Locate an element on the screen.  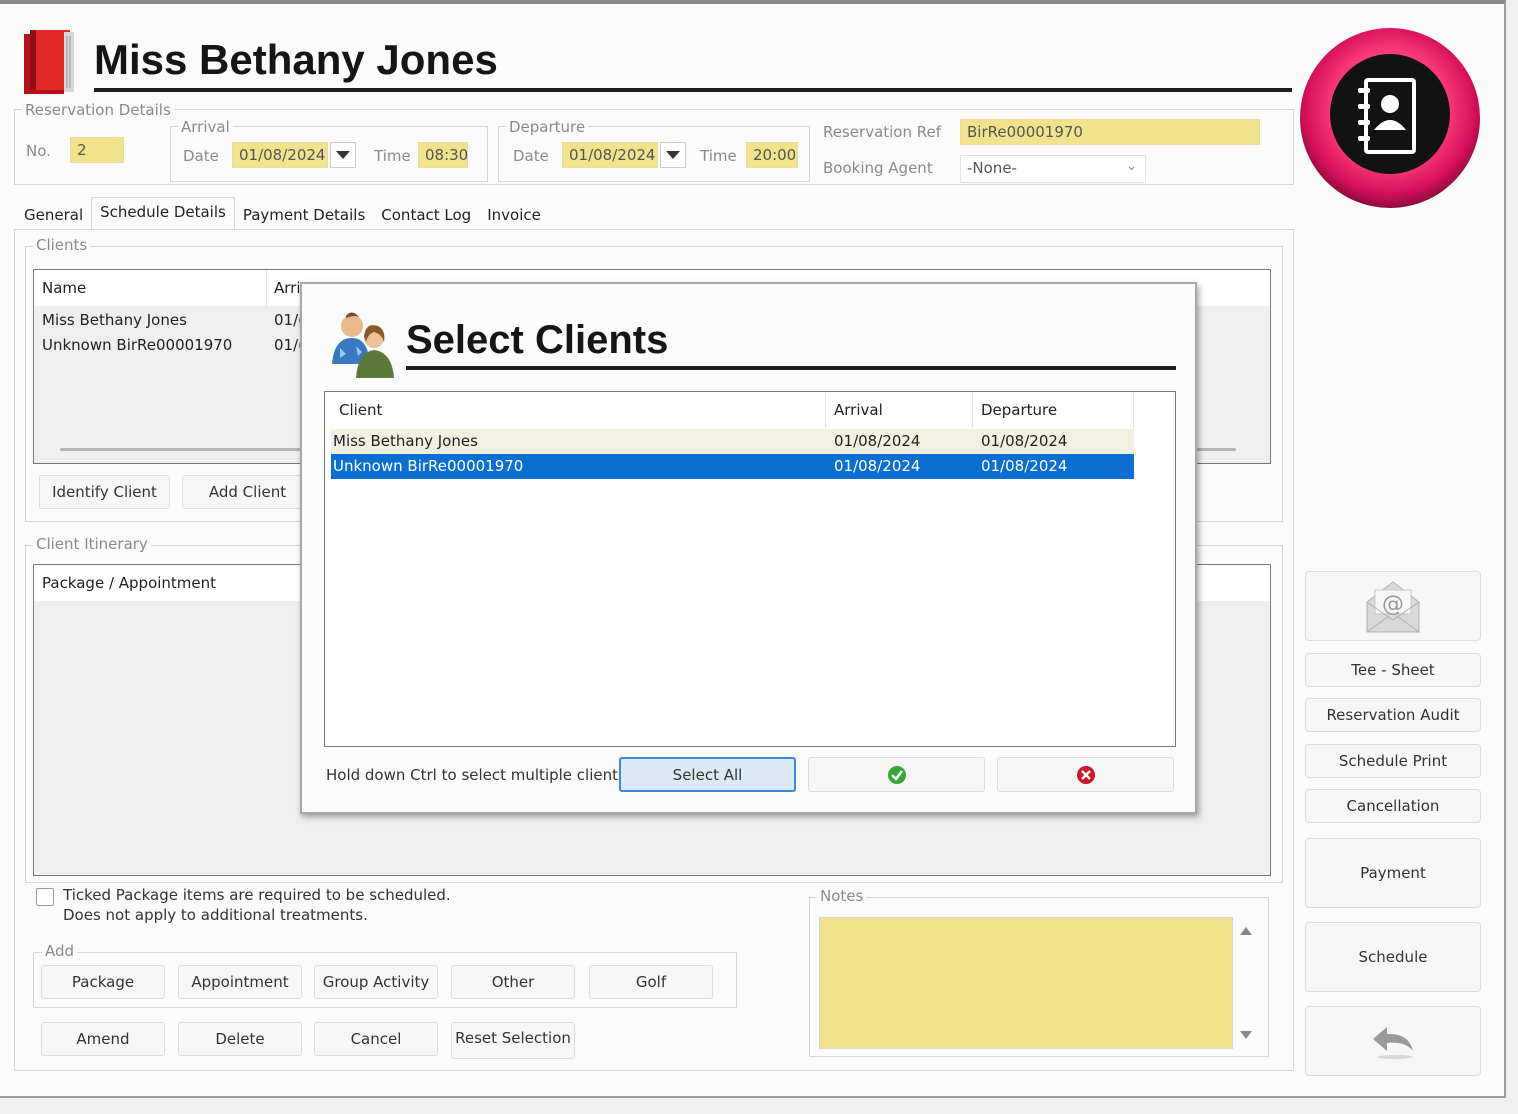
email-icon: @ is located at coordinates (1393, 607).